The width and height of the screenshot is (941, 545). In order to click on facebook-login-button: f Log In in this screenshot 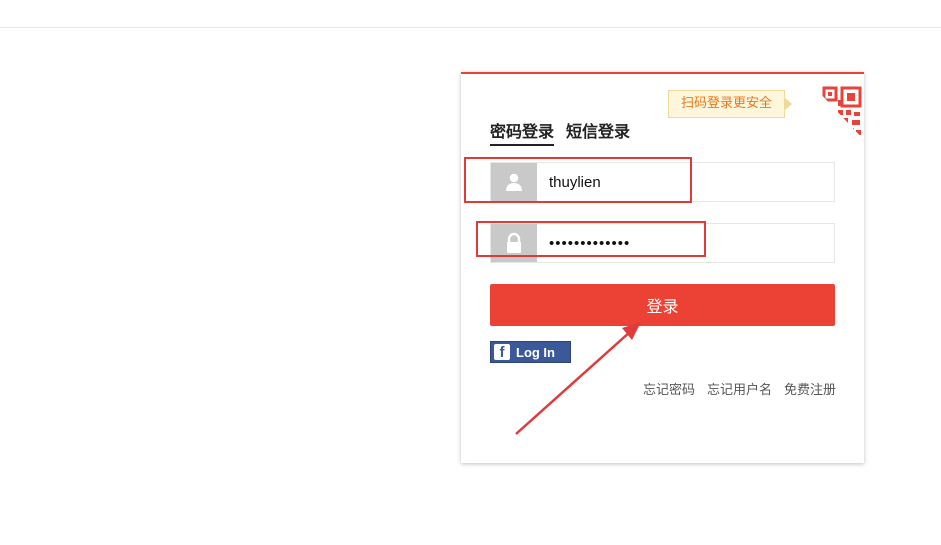, I will do `click(530, 352)`.